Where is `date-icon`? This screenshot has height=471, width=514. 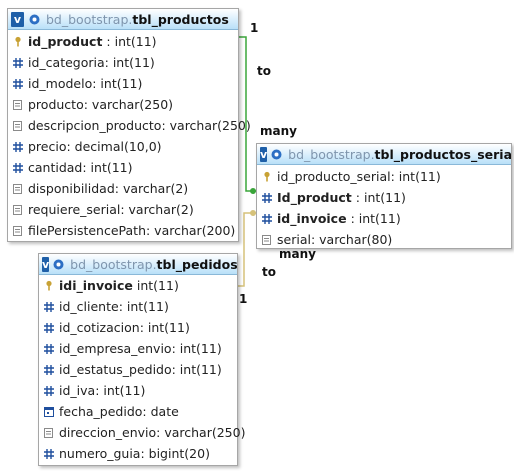
date-icon is located at coordinates (48, 411).